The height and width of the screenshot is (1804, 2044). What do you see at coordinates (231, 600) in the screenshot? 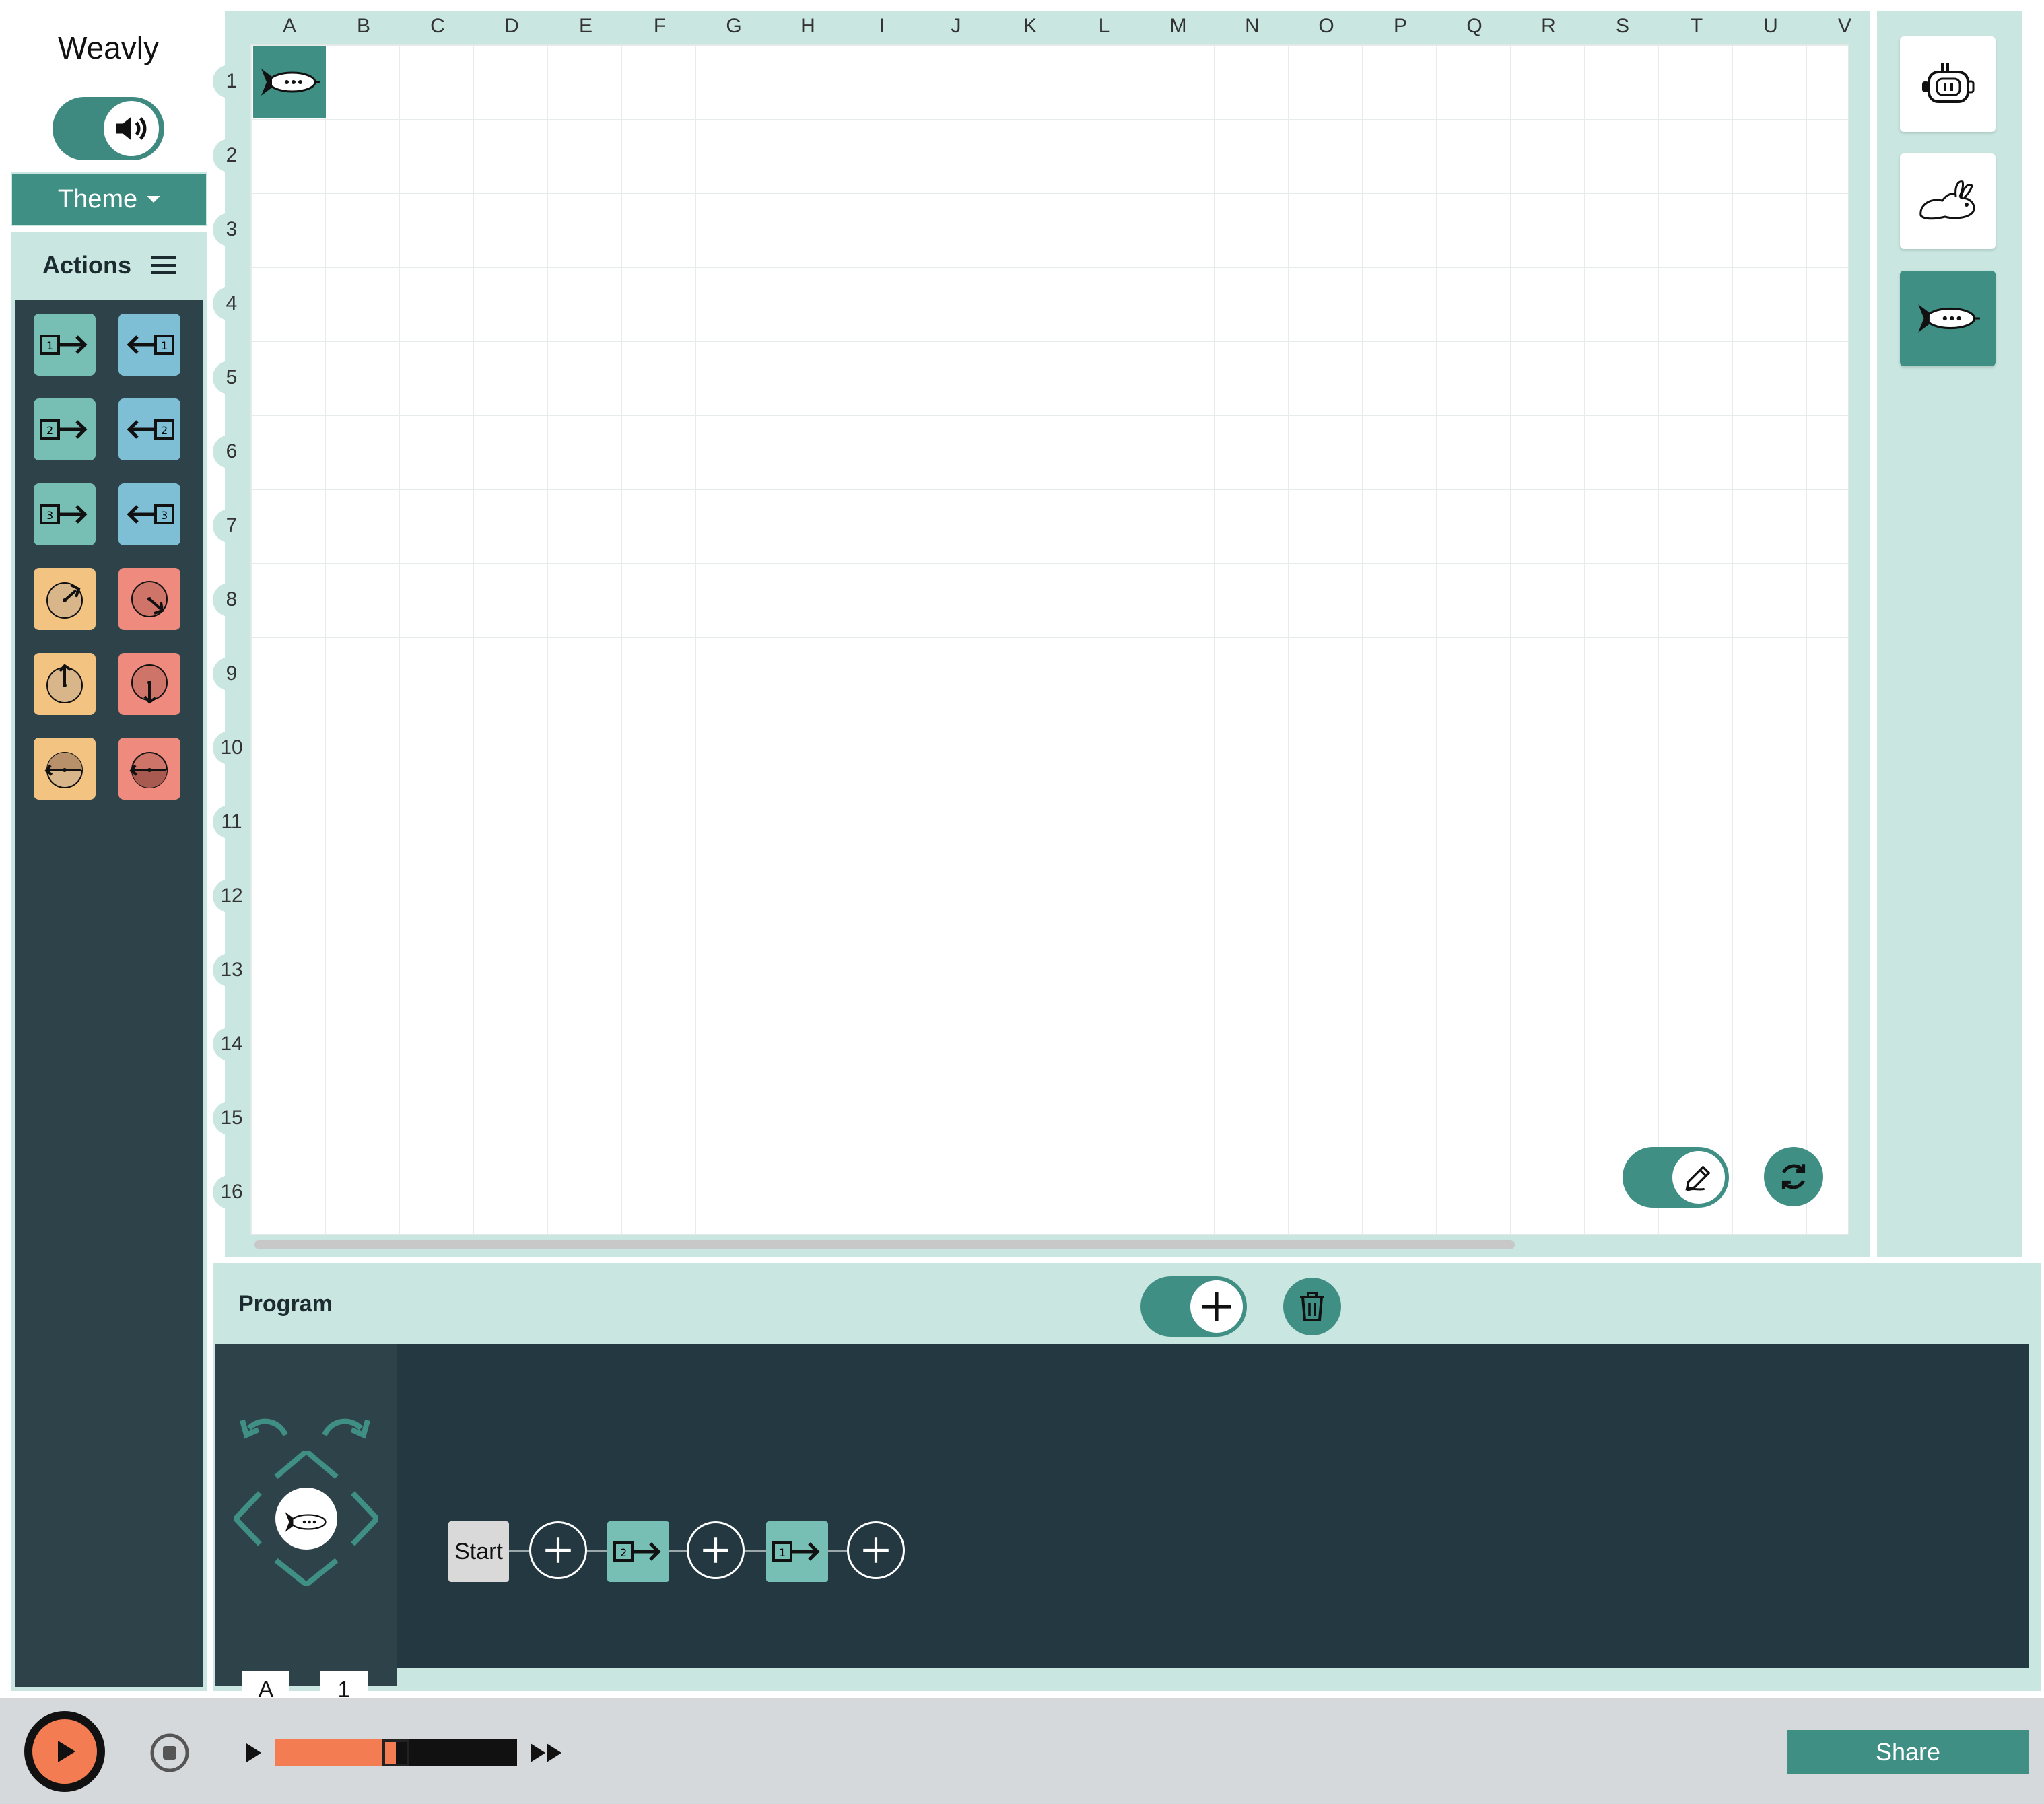
I see `row-label-8: 8` at bounding box center [231, 600].